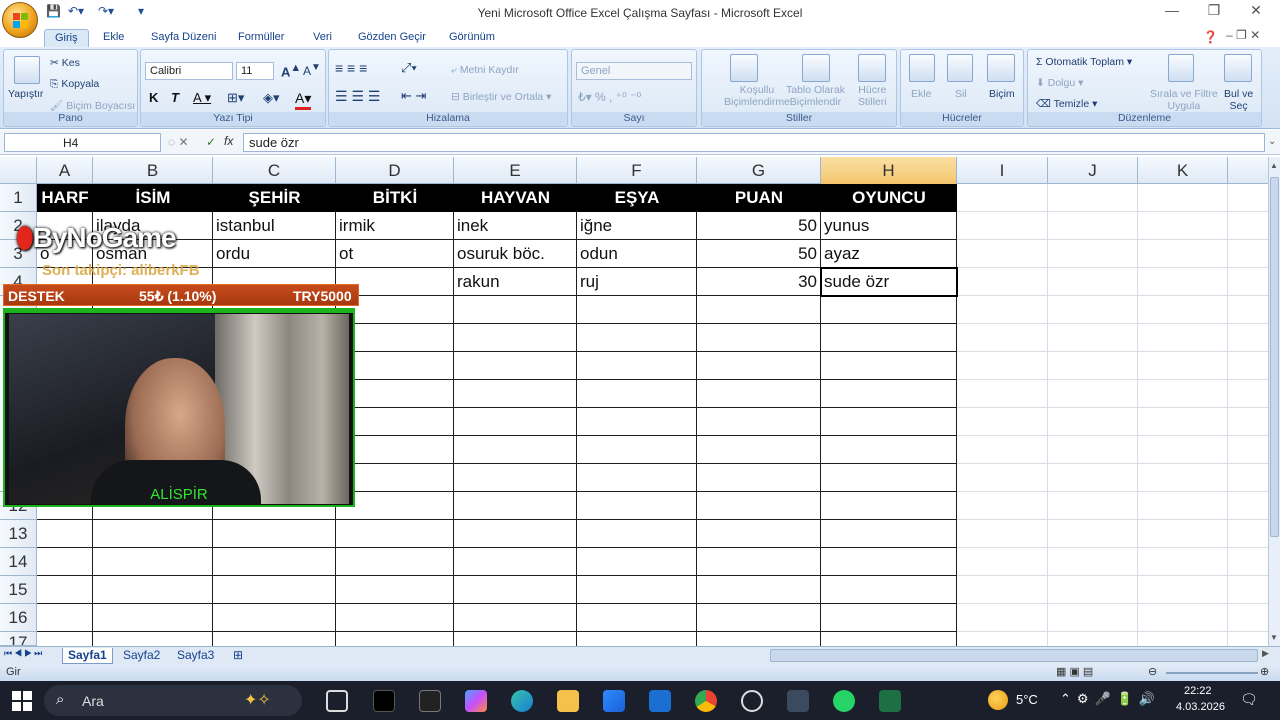 This screenshot has height=720, width=1280. What do you see at coordinates (1002, 170) in the screenshot?
I see `column-header-i: I` at bounding box center [1002, 170].